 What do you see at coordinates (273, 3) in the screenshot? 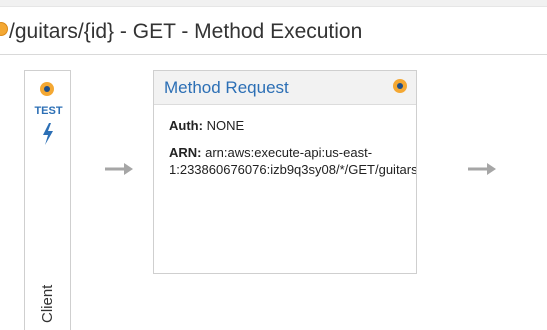
I see `top-strip` at bounding box center [273, 3].